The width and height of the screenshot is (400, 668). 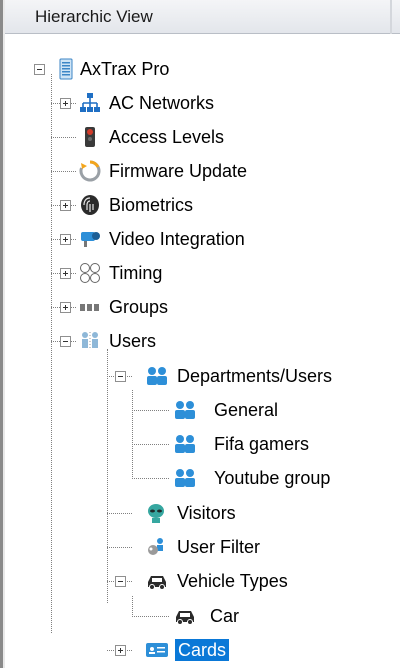 I want to click on department-icon, so click(x=156, y=376).